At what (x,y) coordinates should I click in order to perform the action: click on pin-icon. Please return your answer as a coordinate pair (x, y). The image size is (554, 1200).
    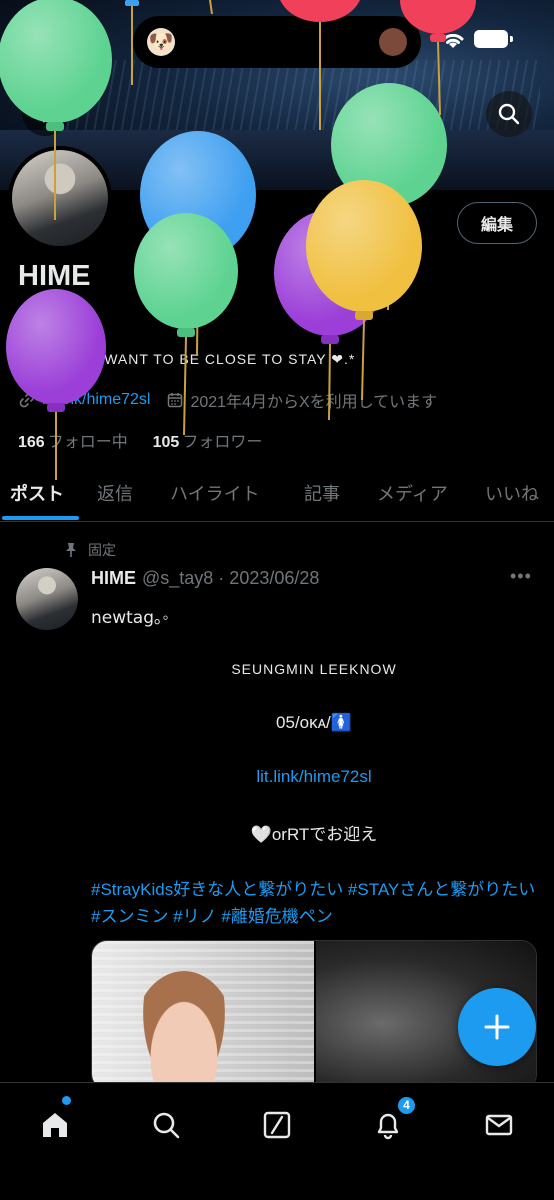
    Looking at the image, I should click on (71, 550).